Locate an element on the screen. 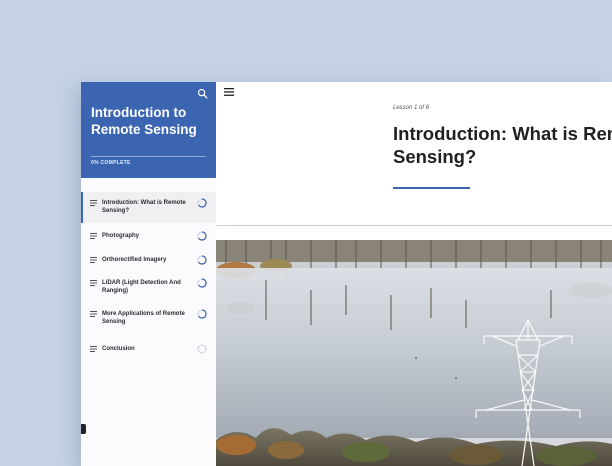 The width and height of the screenshot is (612, 466). lesson-item: Photography is located at coordinates (148, 235).